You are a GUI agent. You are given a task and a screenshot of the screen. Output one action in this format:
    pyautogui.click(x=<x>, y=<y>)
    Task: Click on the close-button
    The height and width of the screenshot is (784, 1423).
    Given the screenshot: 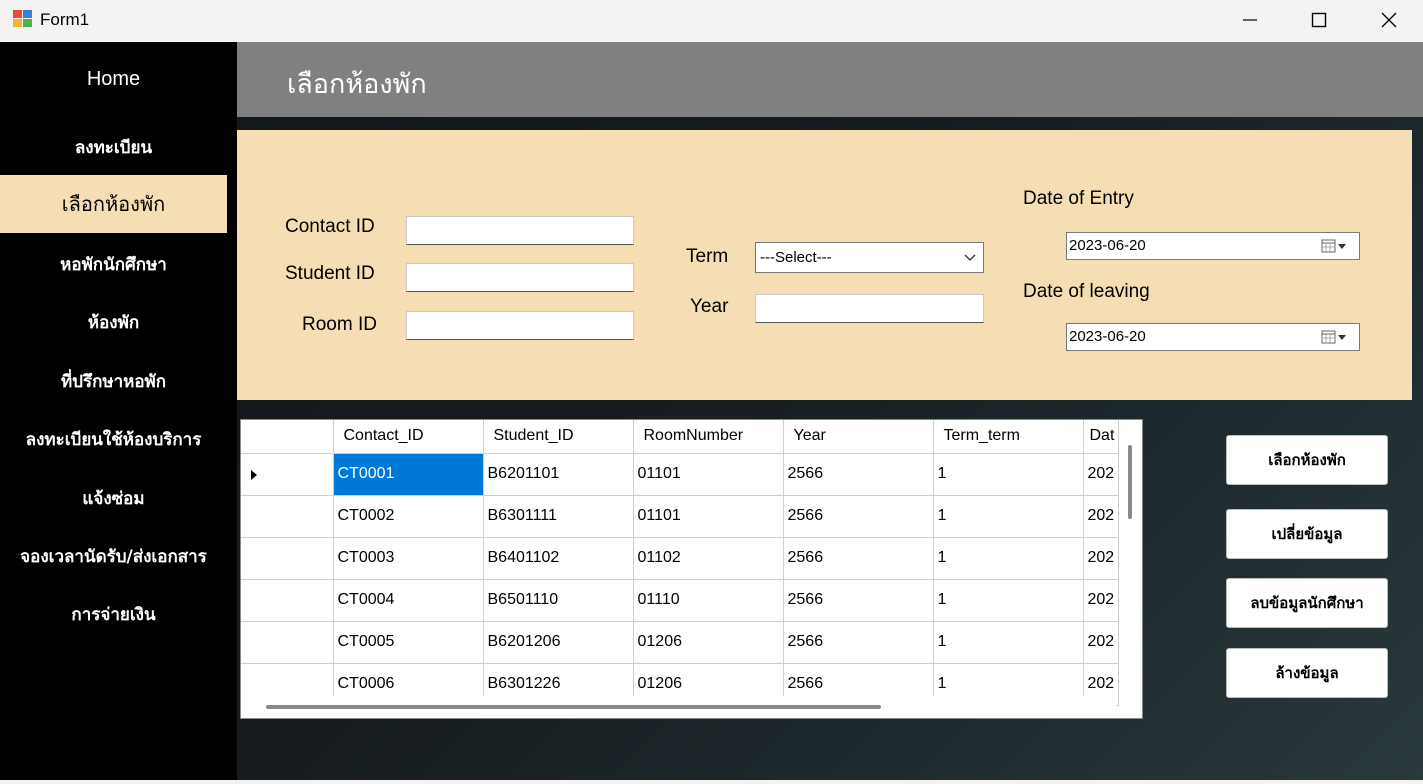 What is the action you would take?
    pyautogui.click(x=1388, y=20)
    